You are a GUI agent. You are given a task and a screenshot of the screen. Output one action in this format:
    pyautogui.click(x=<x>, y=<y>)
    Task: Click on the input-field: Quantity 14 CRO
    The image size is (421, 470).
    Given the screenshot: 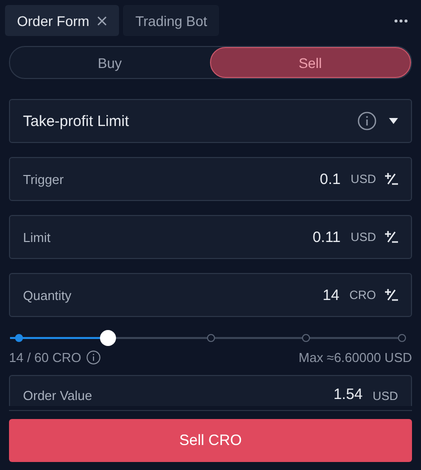 What is the action you would take?
    pyautogui.click(x=210, y=295)
    